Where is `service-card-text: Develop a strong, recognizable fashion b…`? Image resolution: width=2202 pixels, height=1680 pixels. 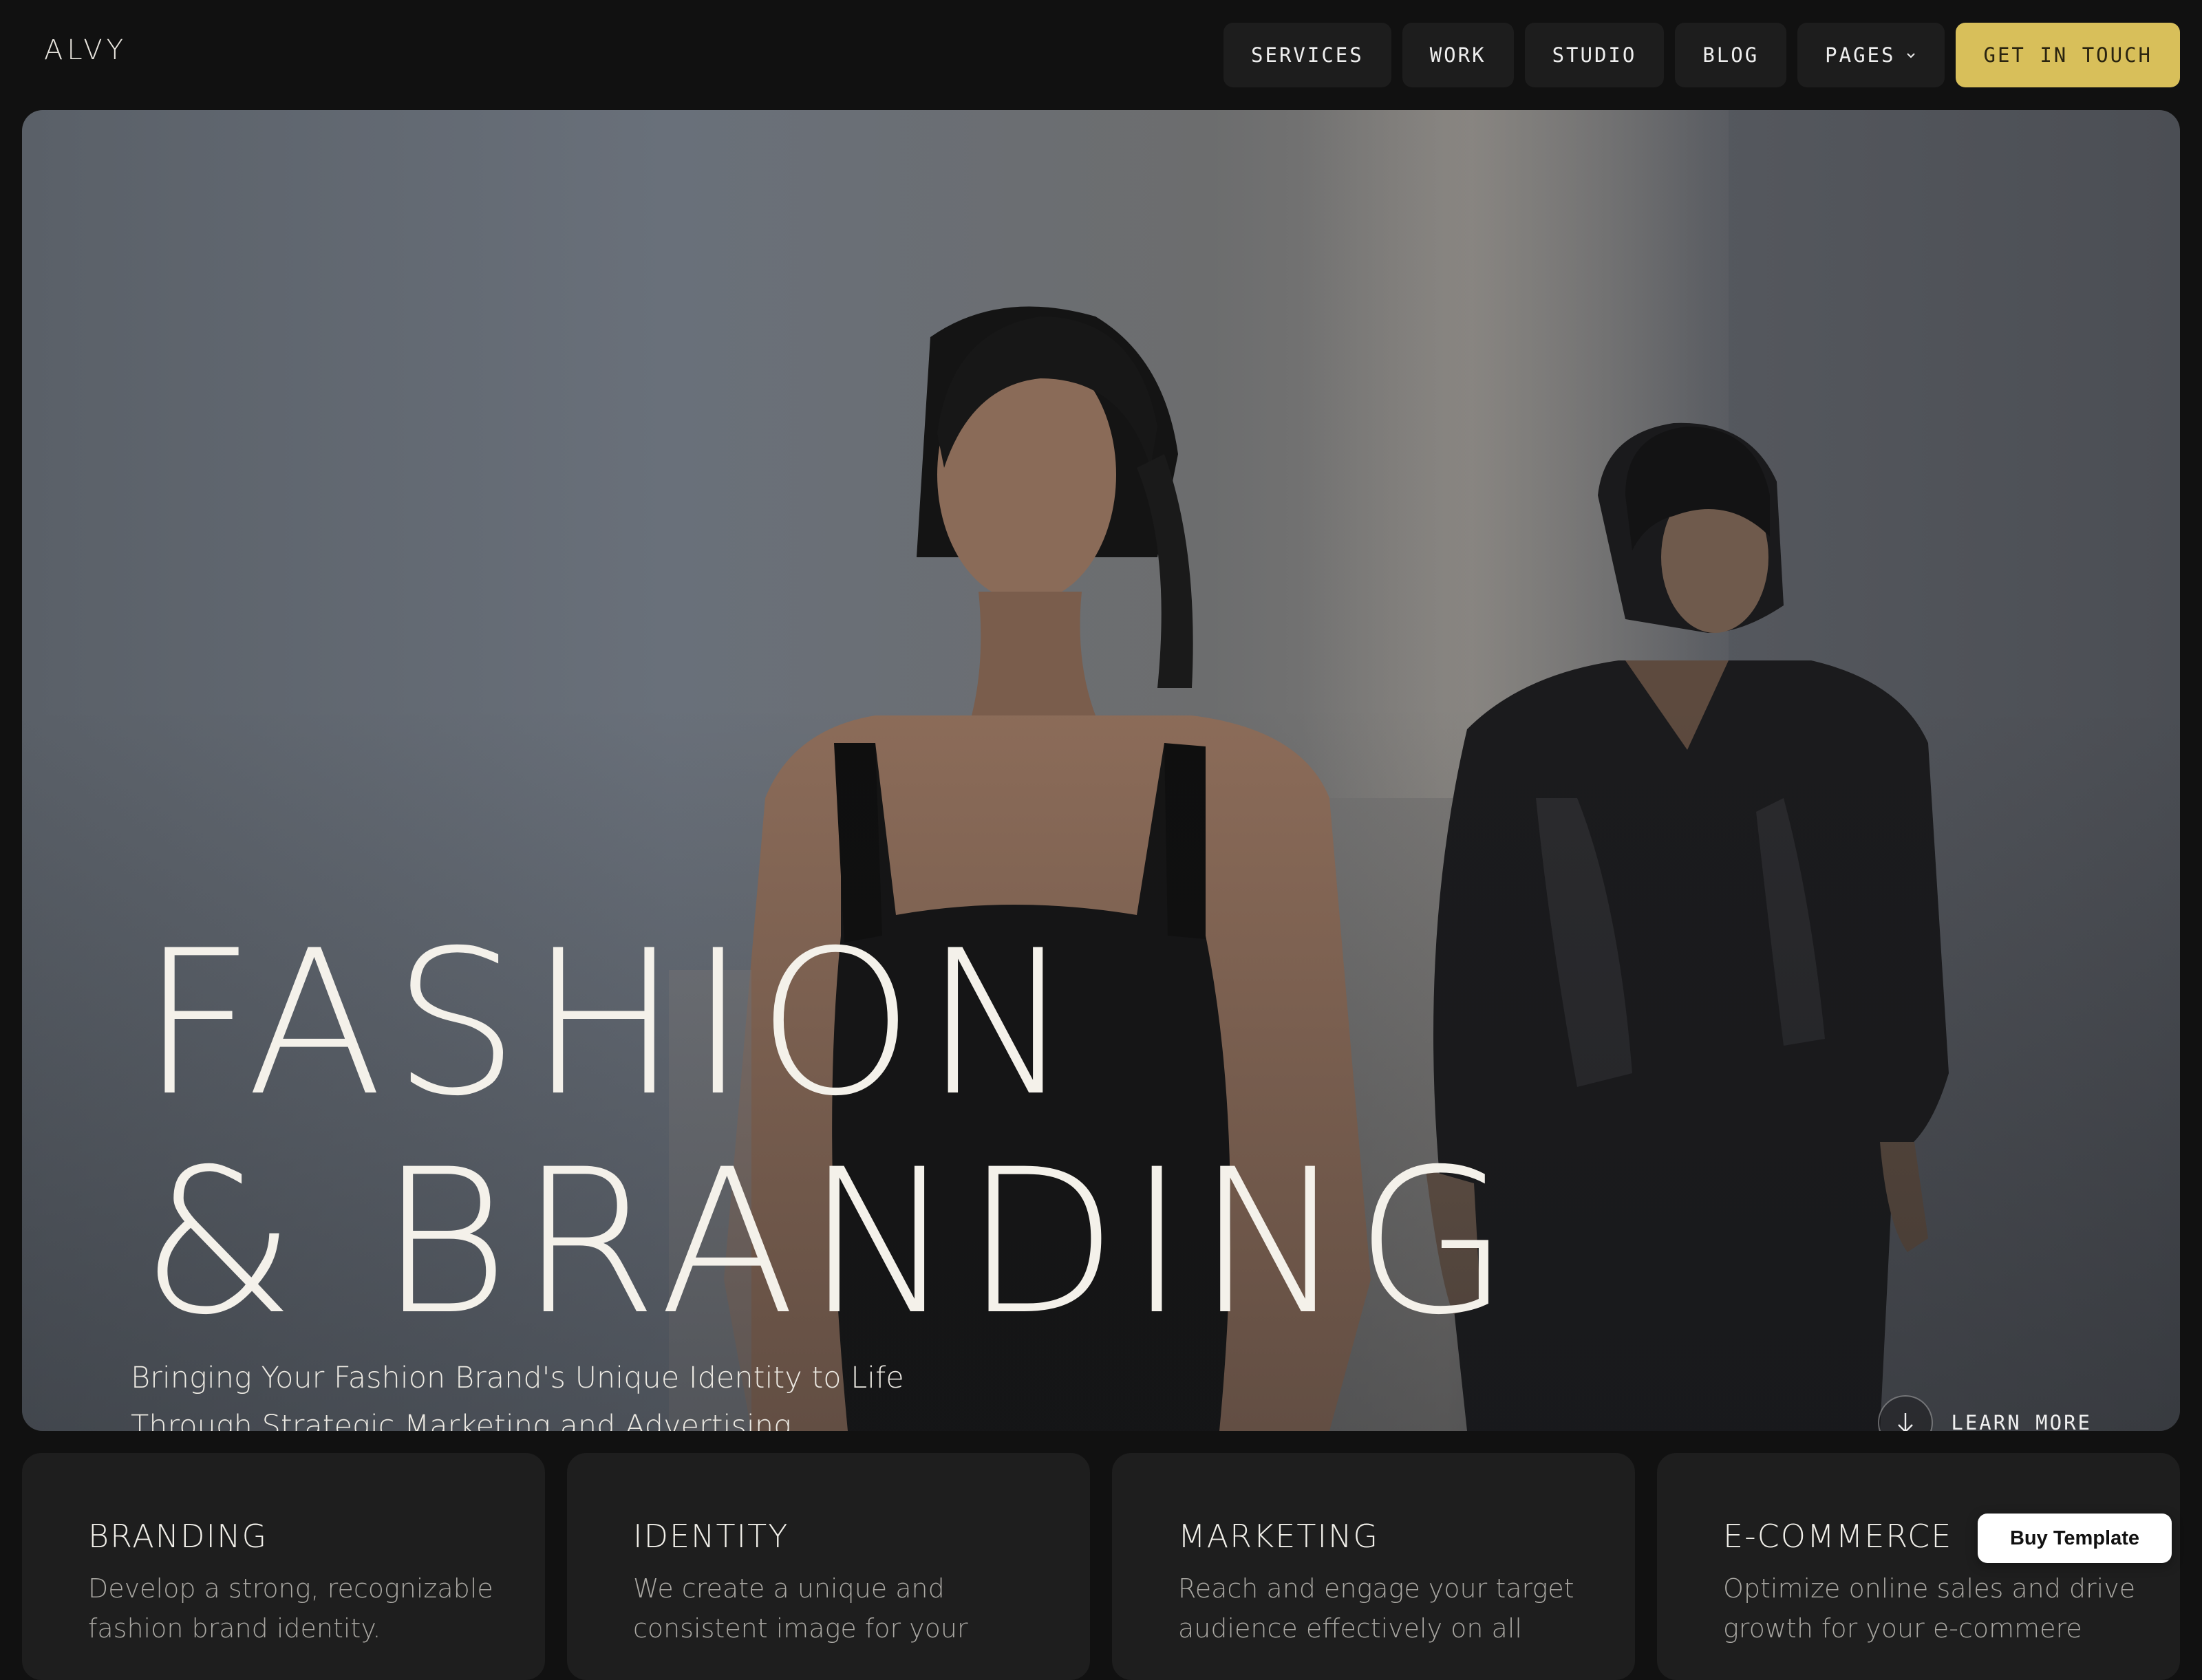
service-card-text: Develop a strong, recognizable fashion b… is located at coordinates (290, 1608).